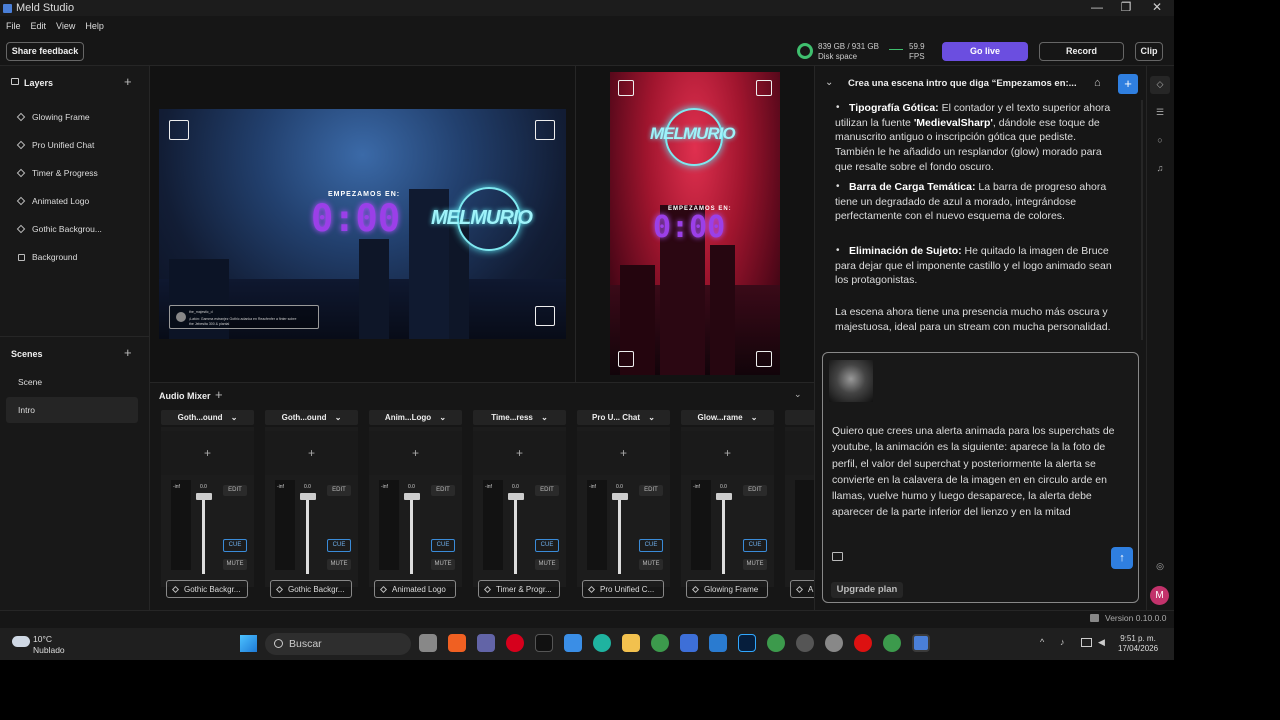 Image resolution: width=1280 pixels, height=720 pixels. I want to click on minimize-button: —, so click(1097, 8).